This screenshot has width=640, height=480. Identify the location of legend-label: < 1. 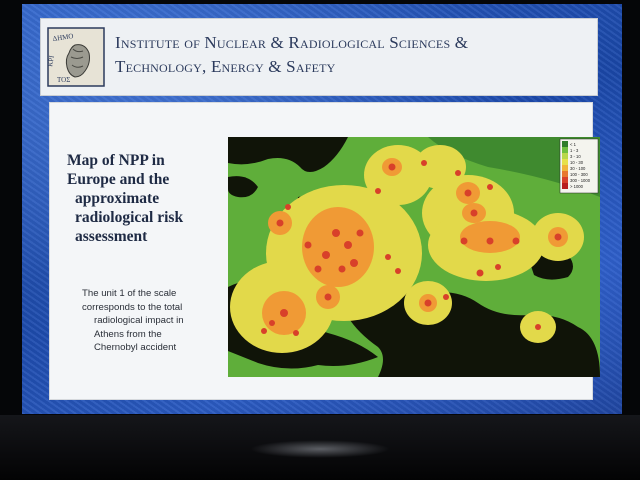
(573, 144).